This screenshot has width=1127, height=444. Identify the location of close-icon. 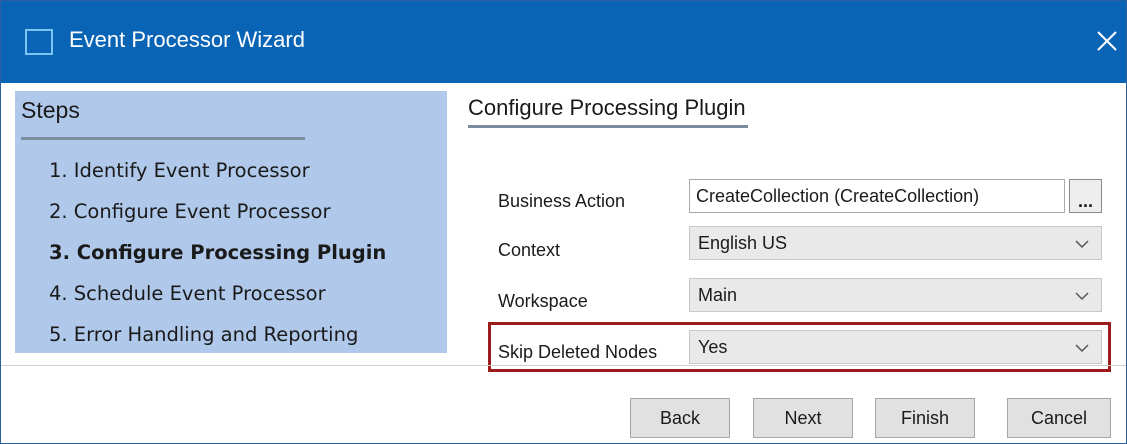
(1107, 41).